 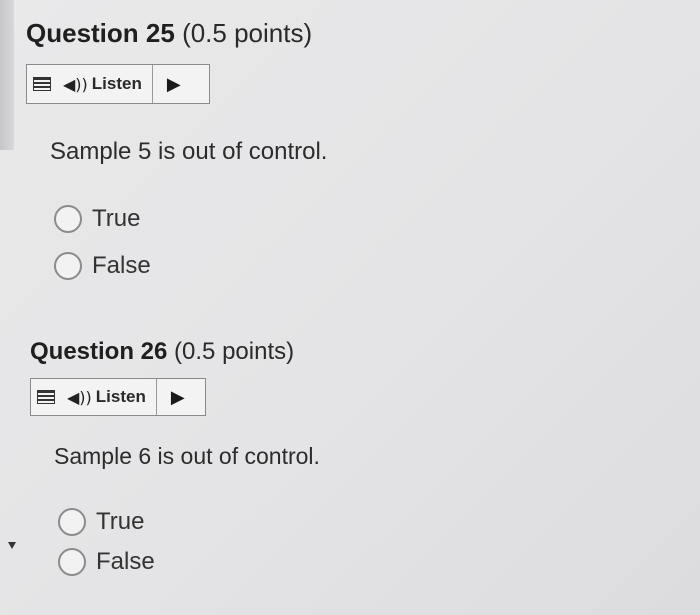 I want to click on question-title: Question 26 (0.5 points), so click(x=162, y=352).